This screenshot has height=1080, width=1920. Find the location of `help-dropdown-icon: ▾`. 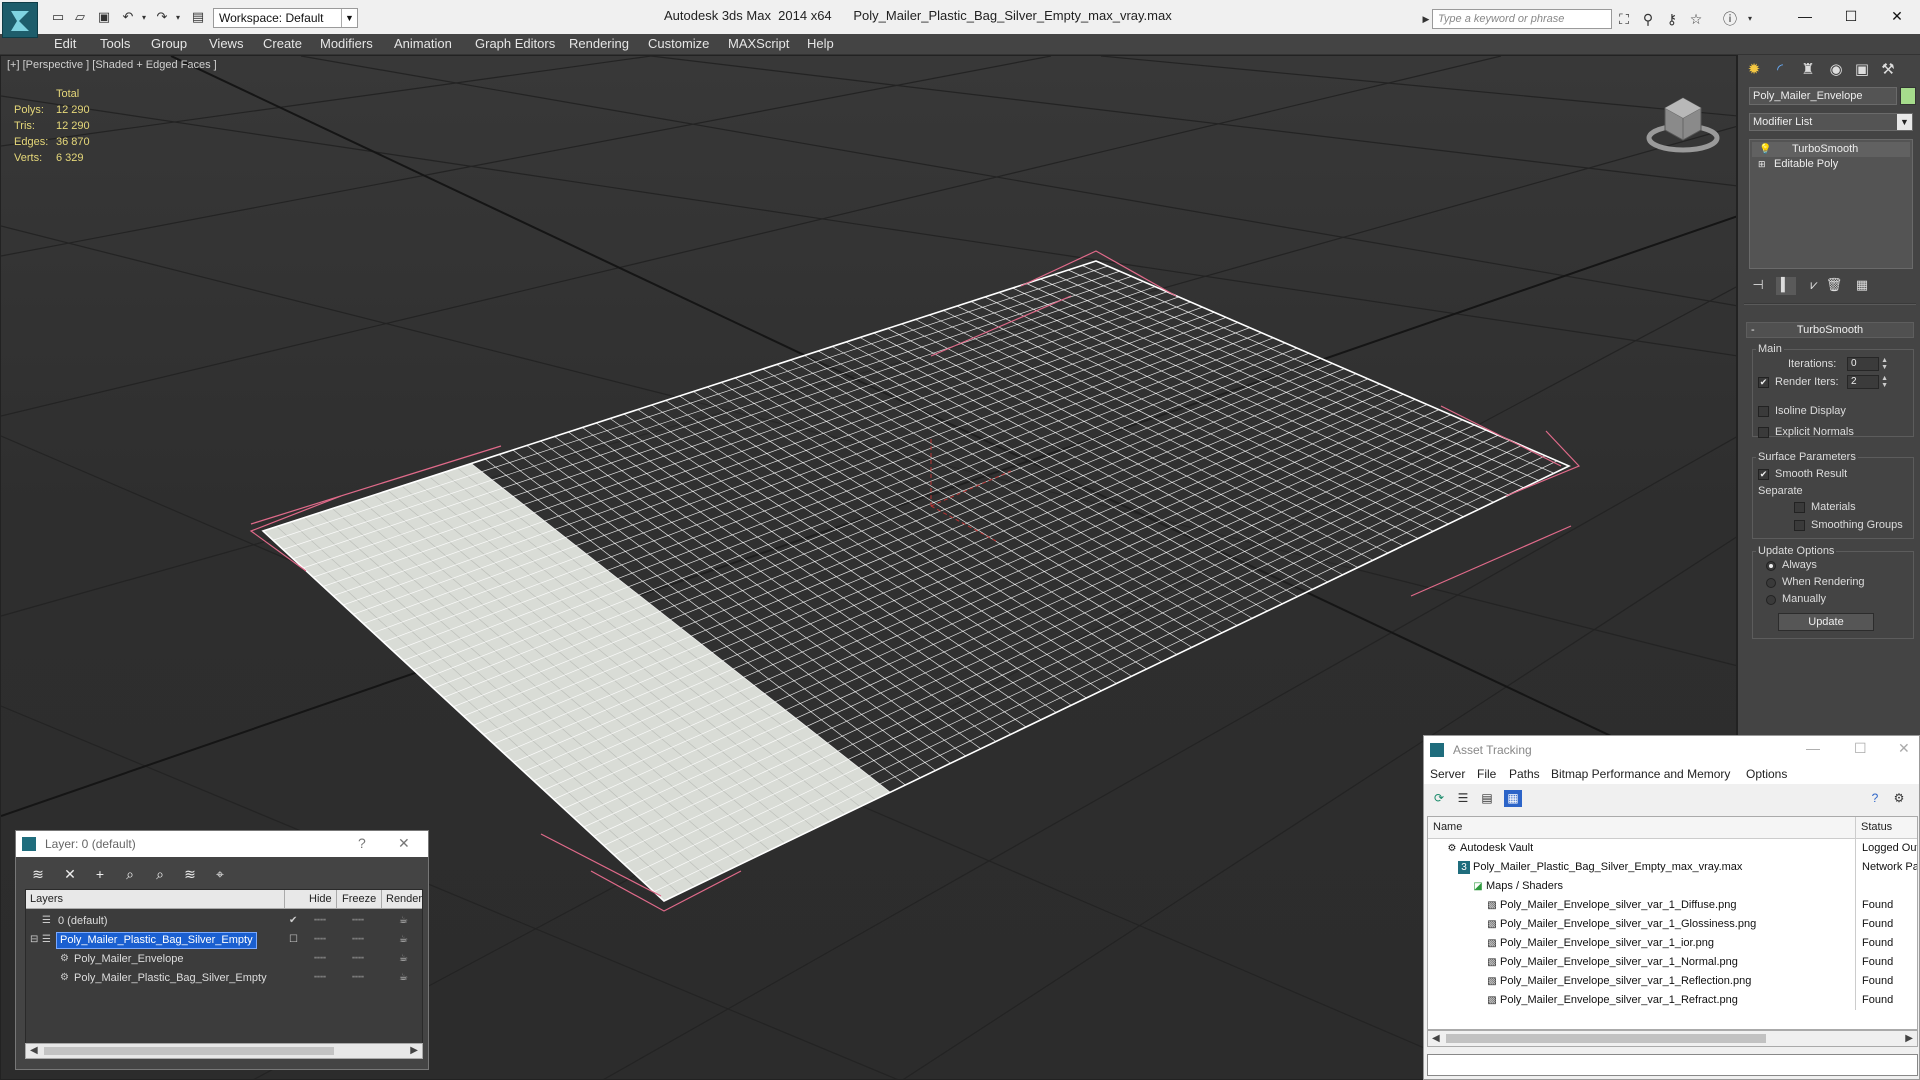

help-dropdown-icon: ▾ is located at coordinates (1750, 19).